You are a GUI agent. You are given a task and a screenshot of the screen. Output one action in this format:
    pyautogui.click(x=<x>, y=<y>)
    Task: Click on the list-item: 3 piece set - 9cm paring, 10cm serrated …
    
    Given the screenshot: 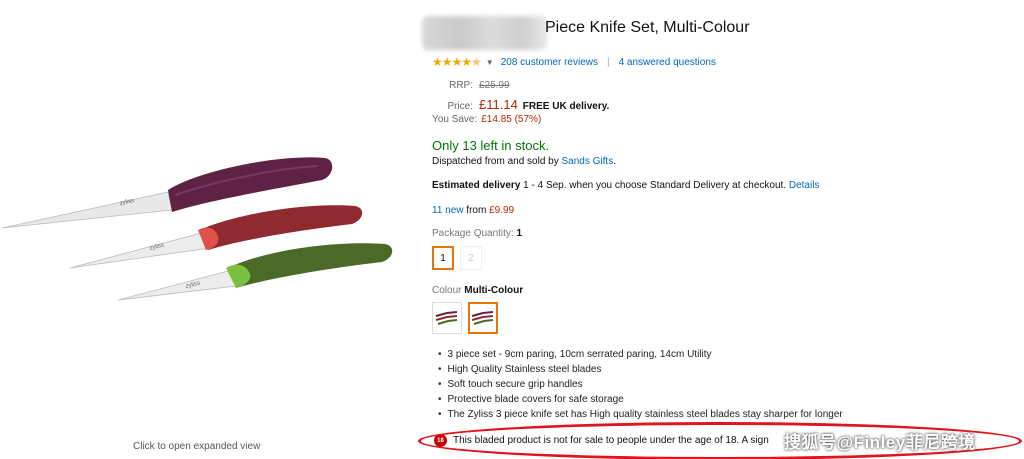 What is the action you would take?
    pyautogui.click(x=640, y=354)
    